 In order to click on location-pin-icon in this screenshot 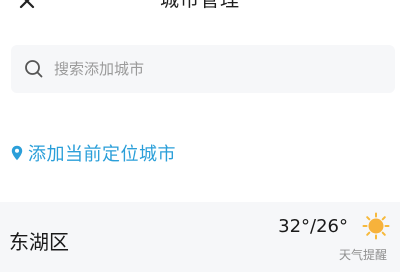, I will do `click(17, 153)`.